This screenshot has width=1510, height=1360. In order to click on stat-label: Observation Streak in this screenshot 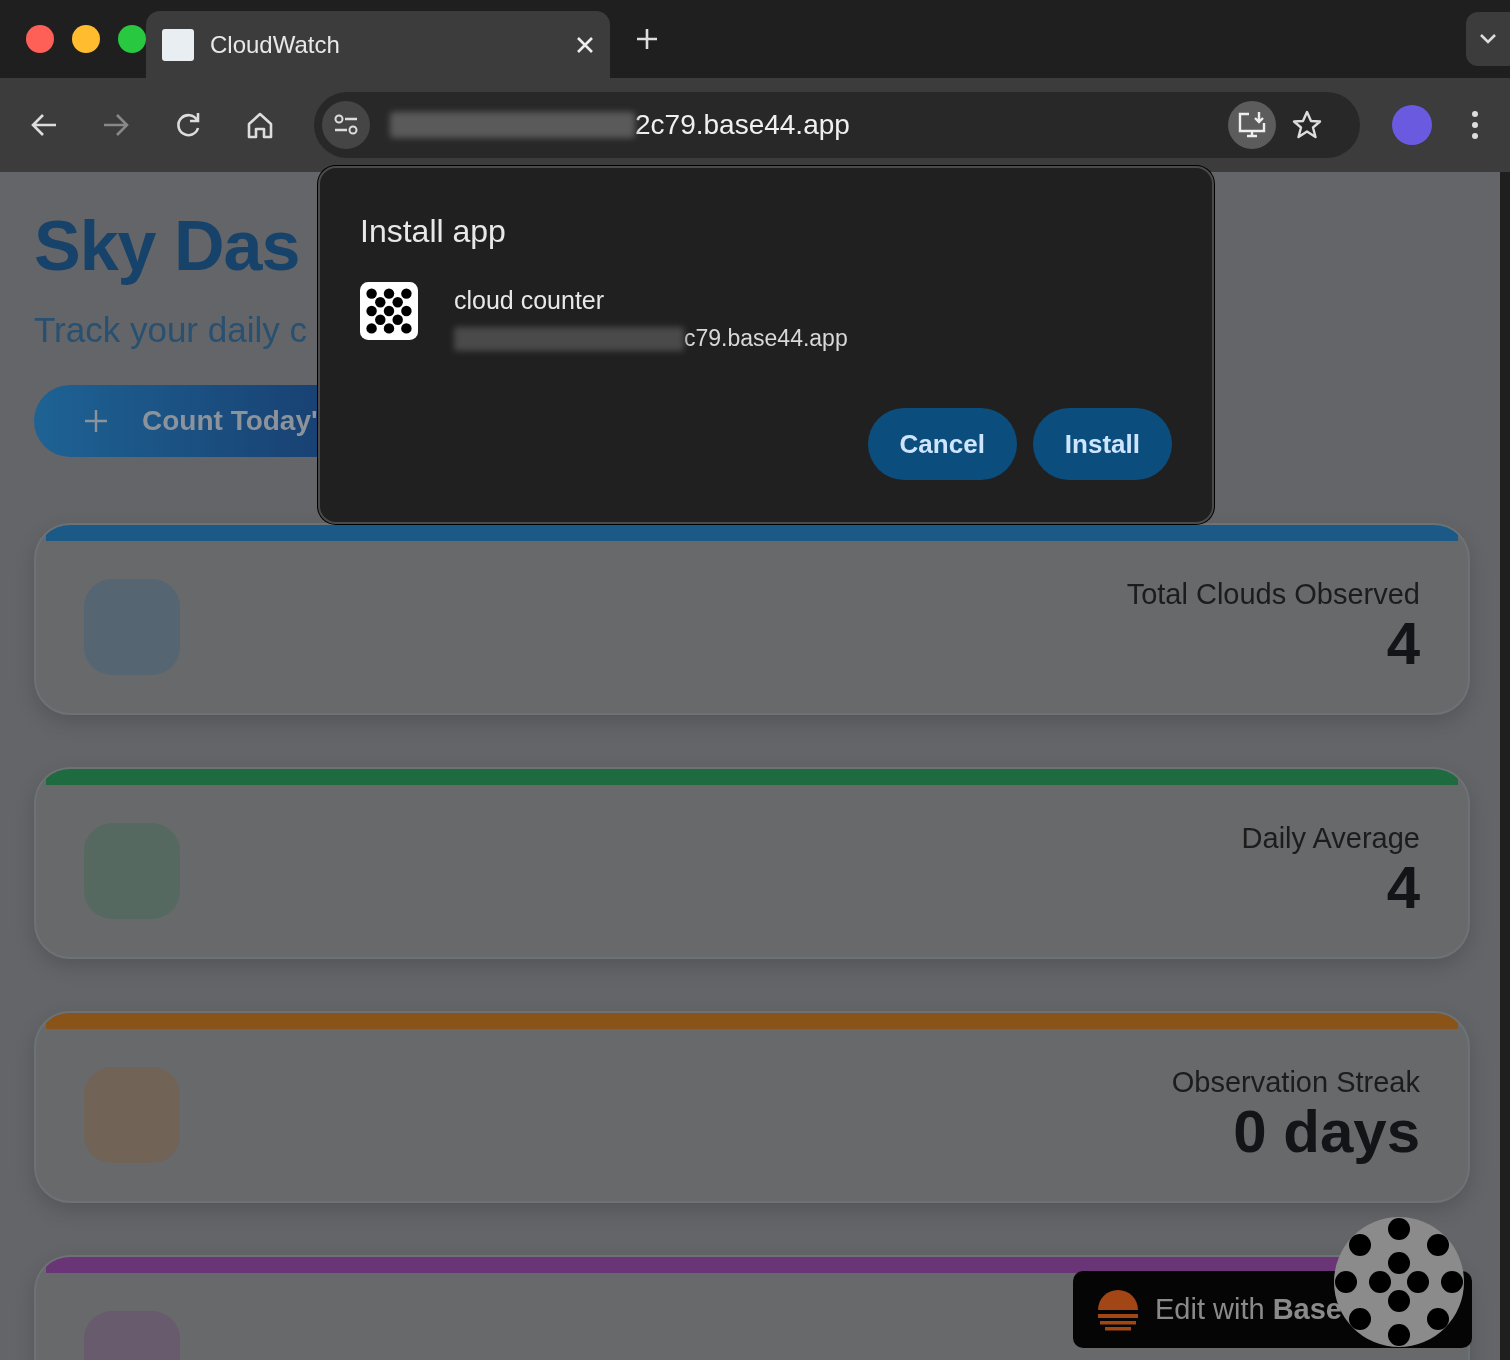, I will do `click(1295, 1082)`.